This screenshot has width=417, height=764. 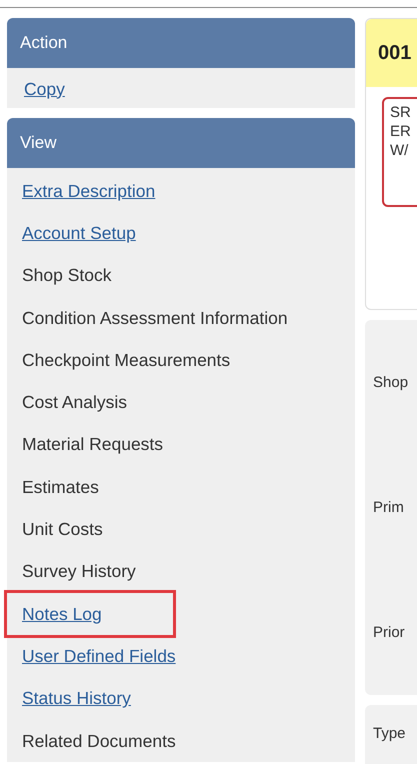 I want to click on menu-link: Status History, so click(x=181, y=699).